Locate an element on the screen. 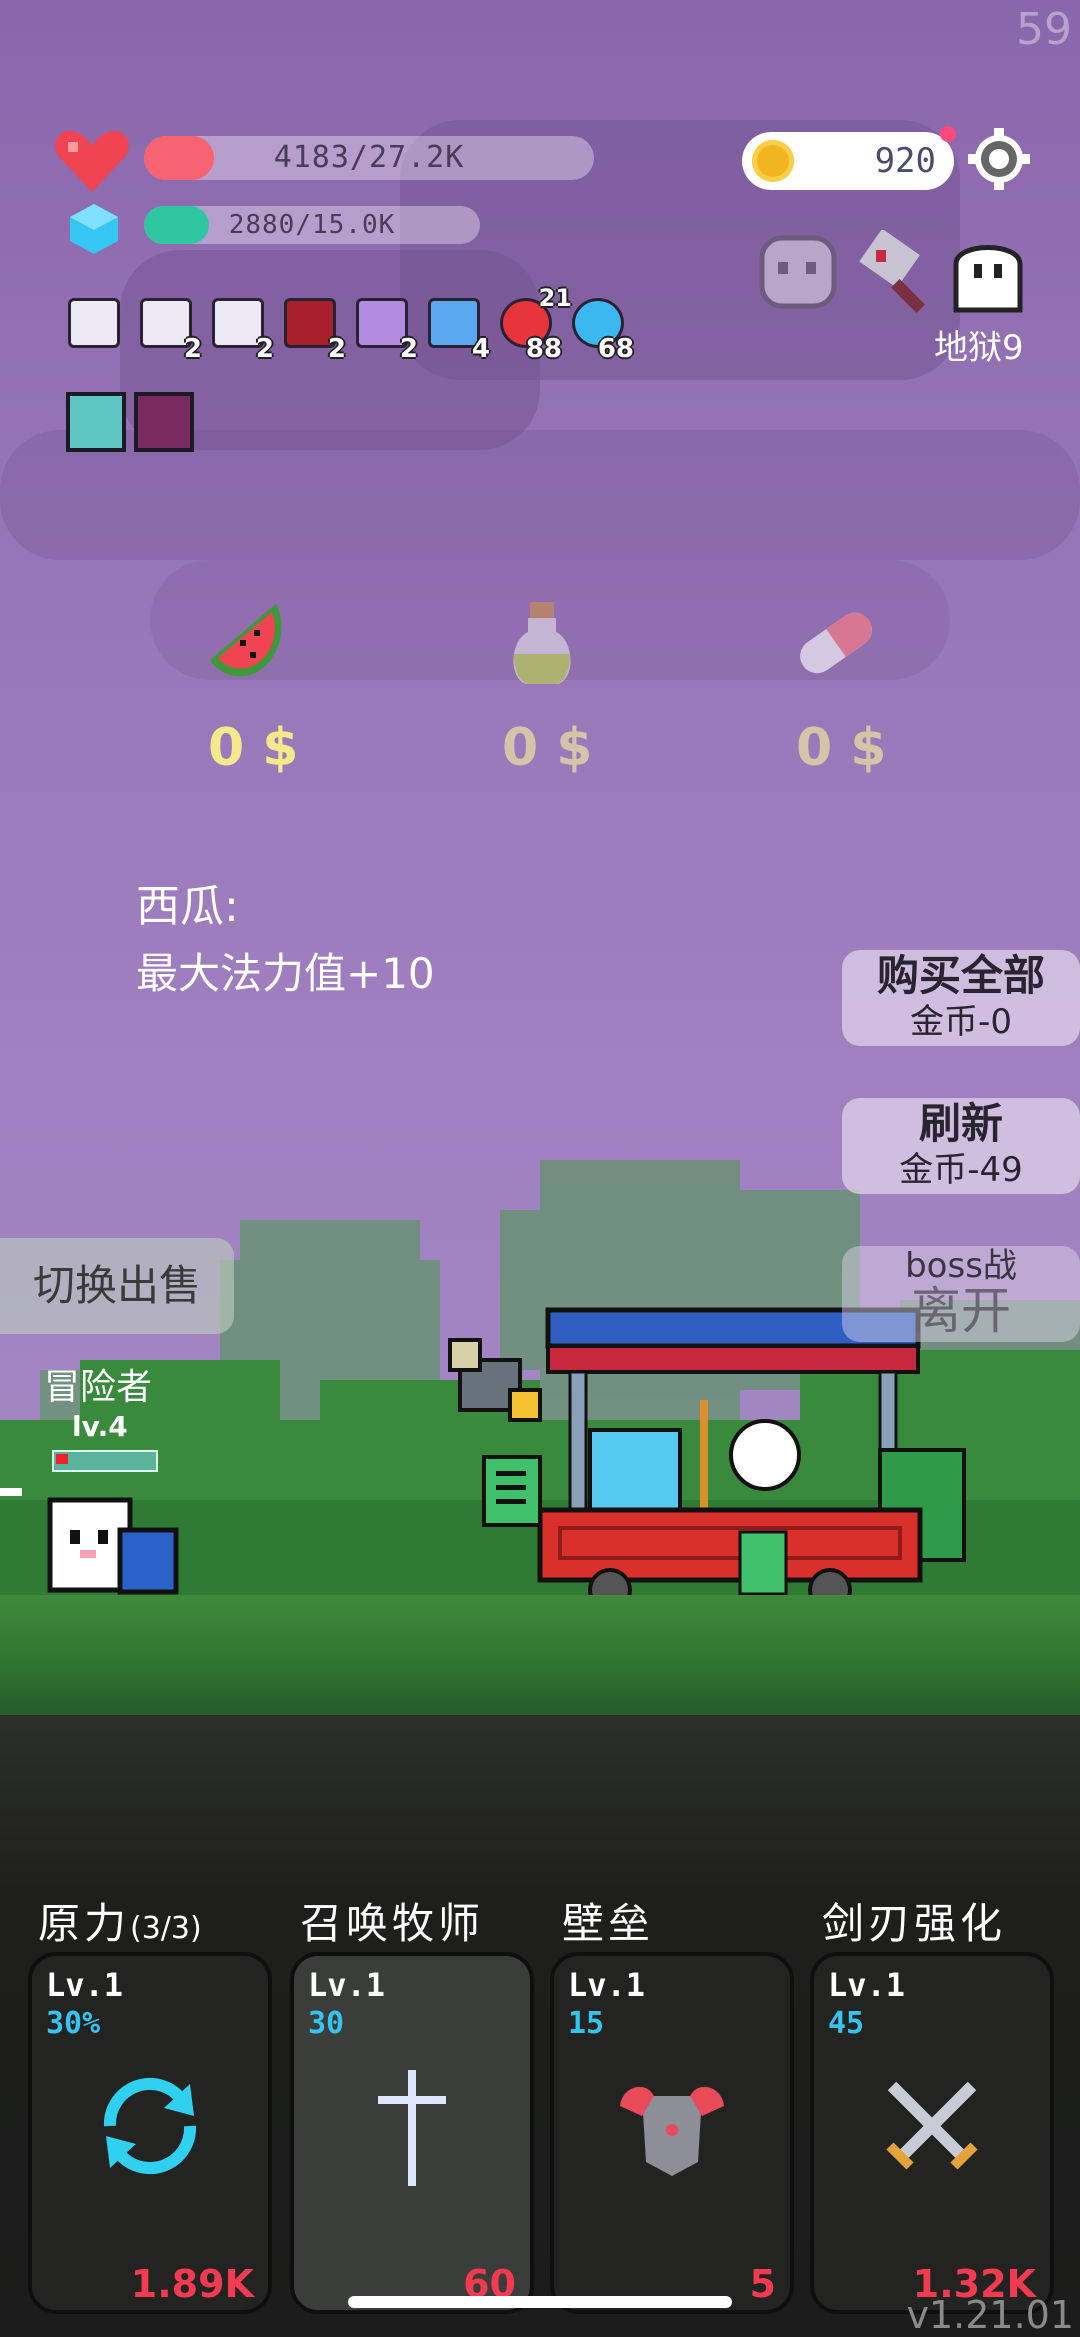 The height and width of the screenshot is (2337, 1080). hero-health-bar is located at coordinates (105, 1461).